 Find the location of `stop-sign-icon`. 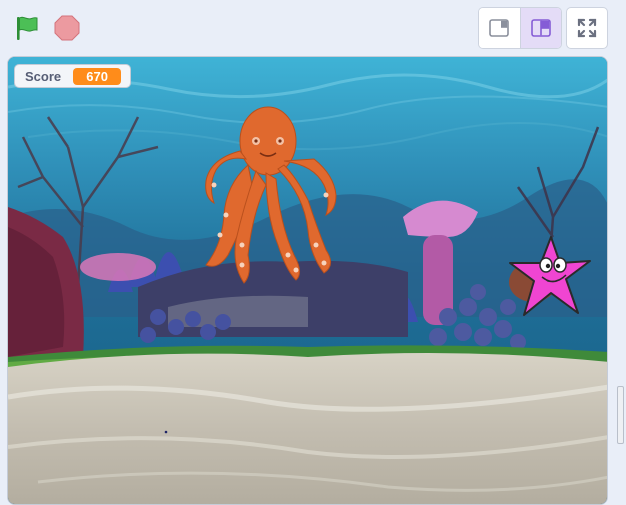

stop-sign-icon is located at coordinates (67, 28).